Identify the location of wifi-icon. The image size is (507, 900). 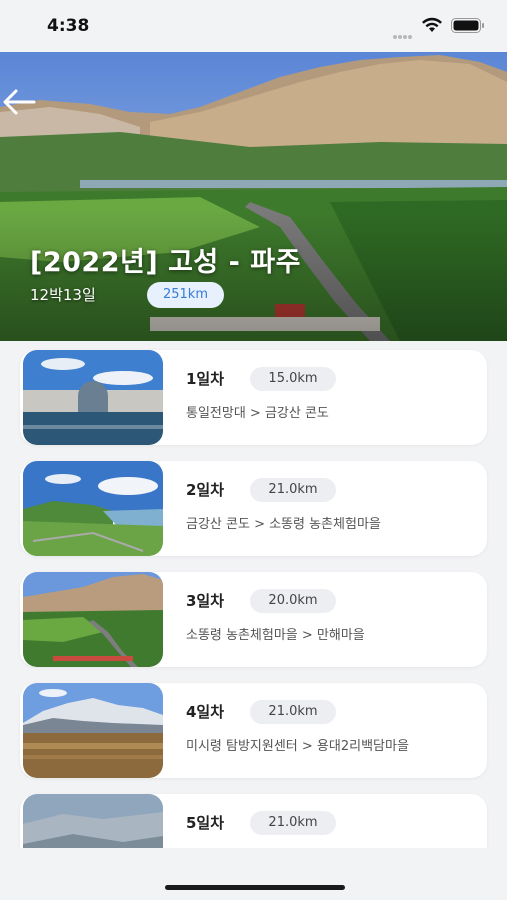
(432, 24).